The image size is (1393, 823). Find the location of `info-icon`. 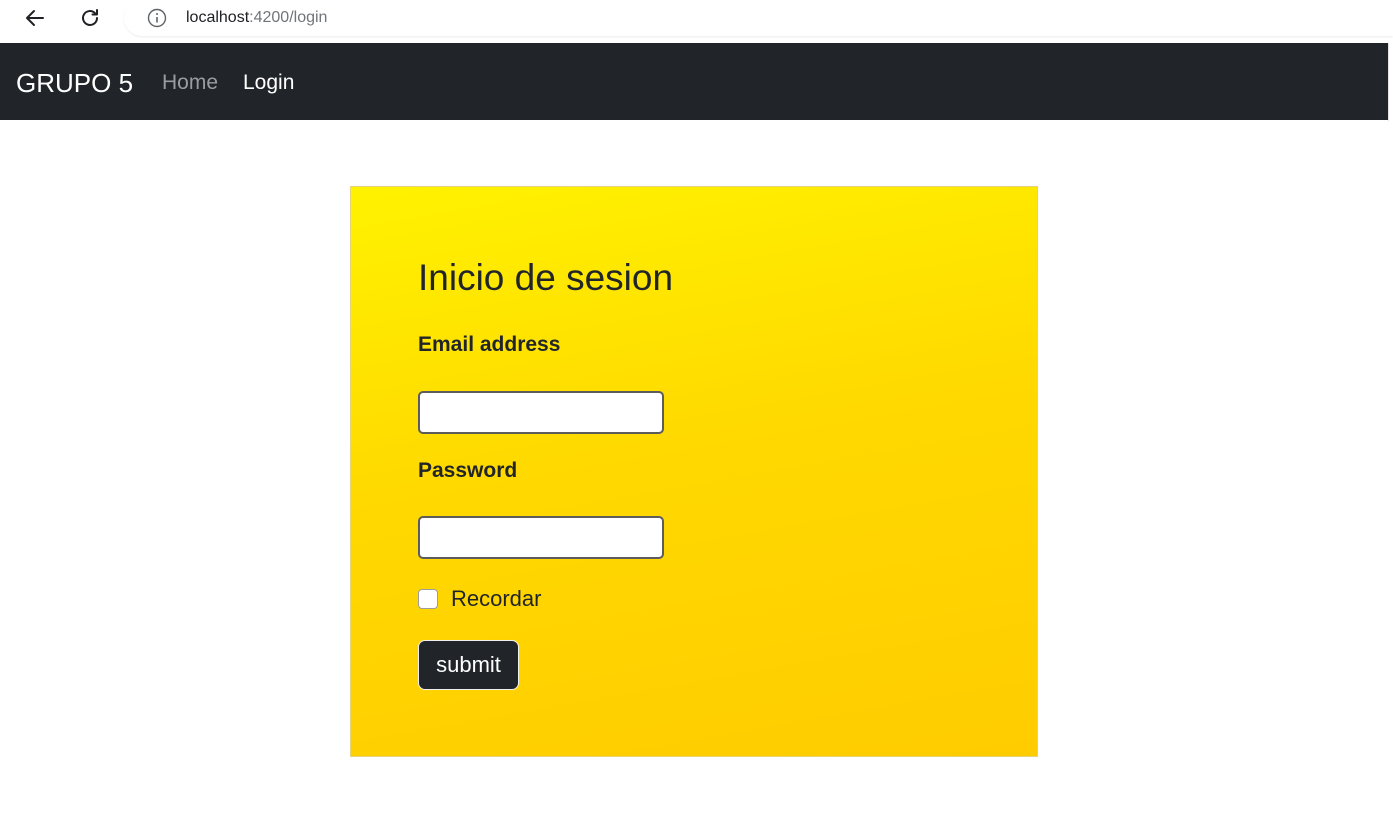

info-icon is located at coordinates (157, 18).